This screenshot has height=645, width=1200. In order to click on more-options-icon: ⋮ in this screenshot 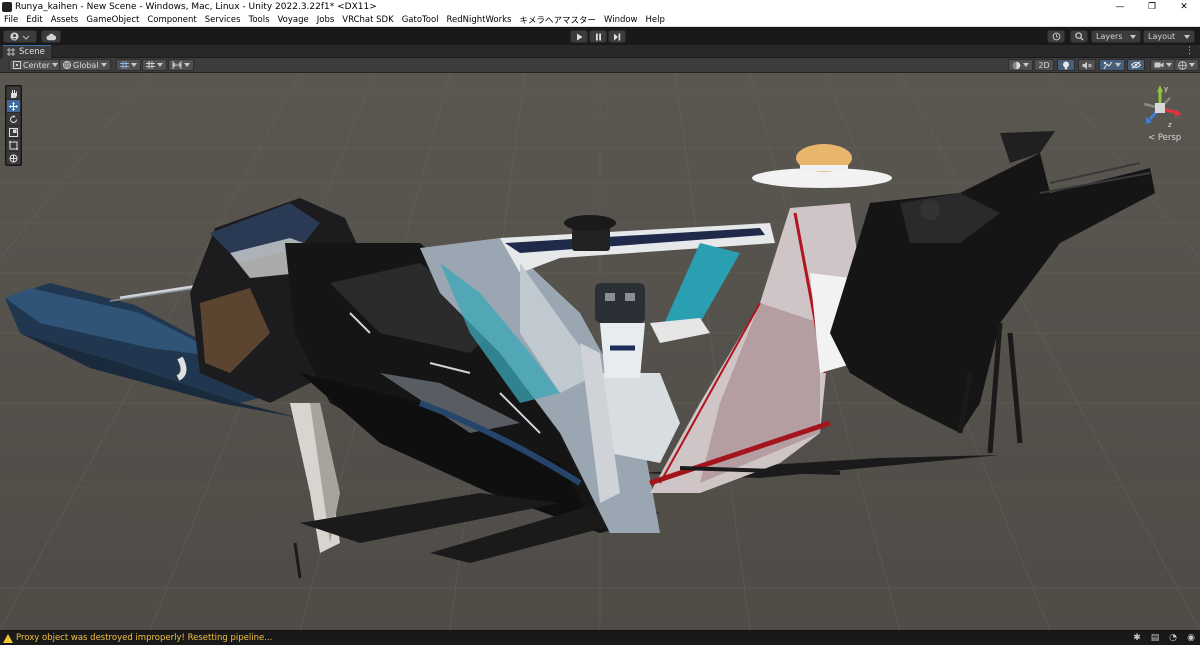, I will do `click(1189, 51)`.